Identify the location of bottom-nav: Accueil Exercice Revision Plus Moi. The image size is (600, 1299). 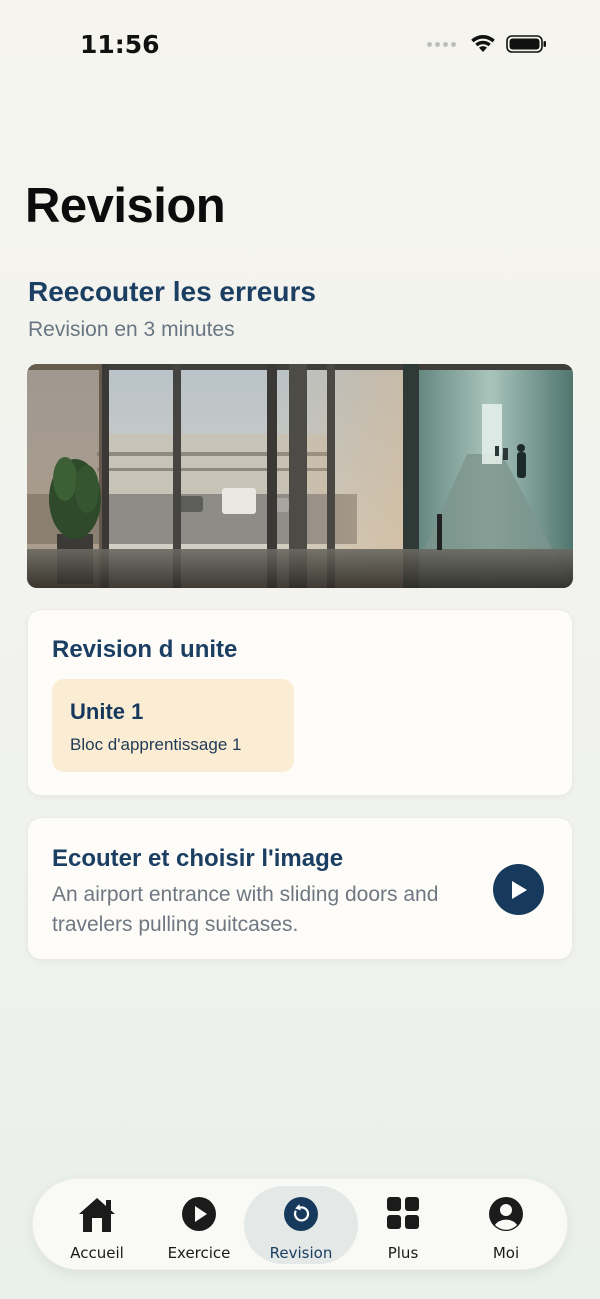
(300, 1224).